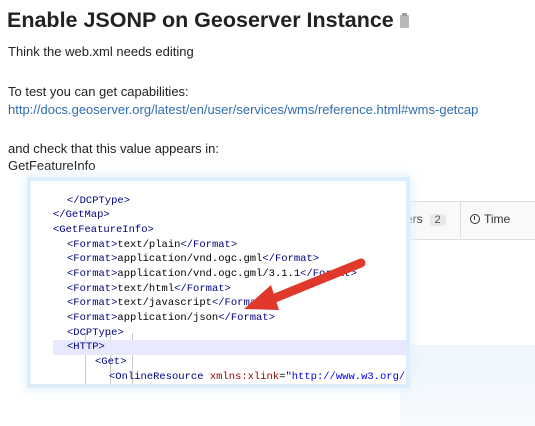 This screenshot has height=426, width=535. Describe the element at coordinates (114, 148) in the screenshot. I see `paragraph-check-value: and check that this value appears in:` at that location.